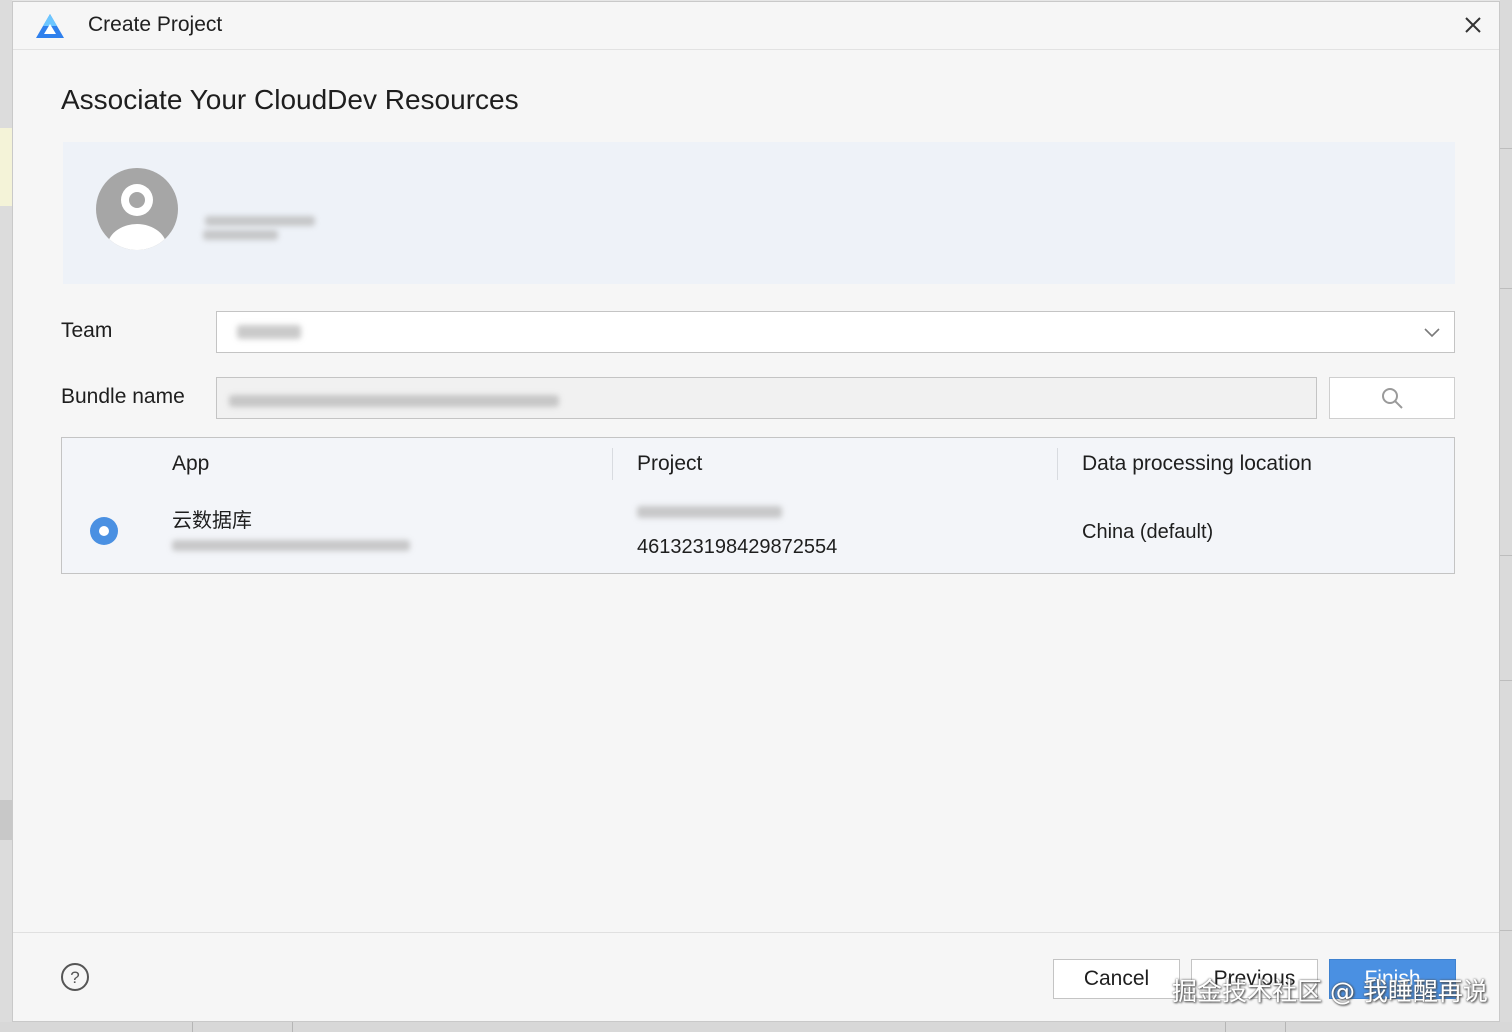  What do you see at coordinates (670, 463) in the screenshot?
I see `column-header-project: Project` at bounding box center [670, 463].